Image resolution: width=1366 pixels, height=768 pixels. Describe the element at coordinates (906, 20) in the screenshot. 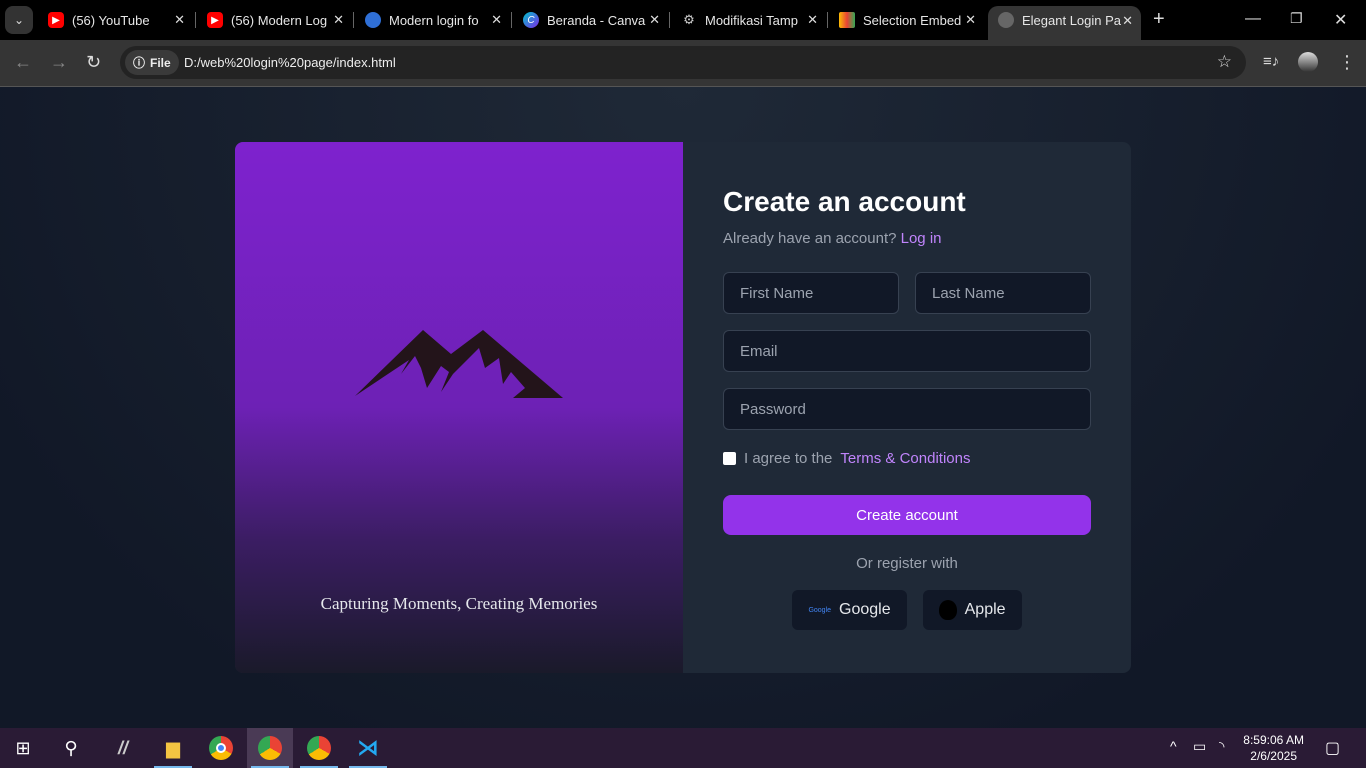

I see `tab: Selection Embed ✕` at that location.